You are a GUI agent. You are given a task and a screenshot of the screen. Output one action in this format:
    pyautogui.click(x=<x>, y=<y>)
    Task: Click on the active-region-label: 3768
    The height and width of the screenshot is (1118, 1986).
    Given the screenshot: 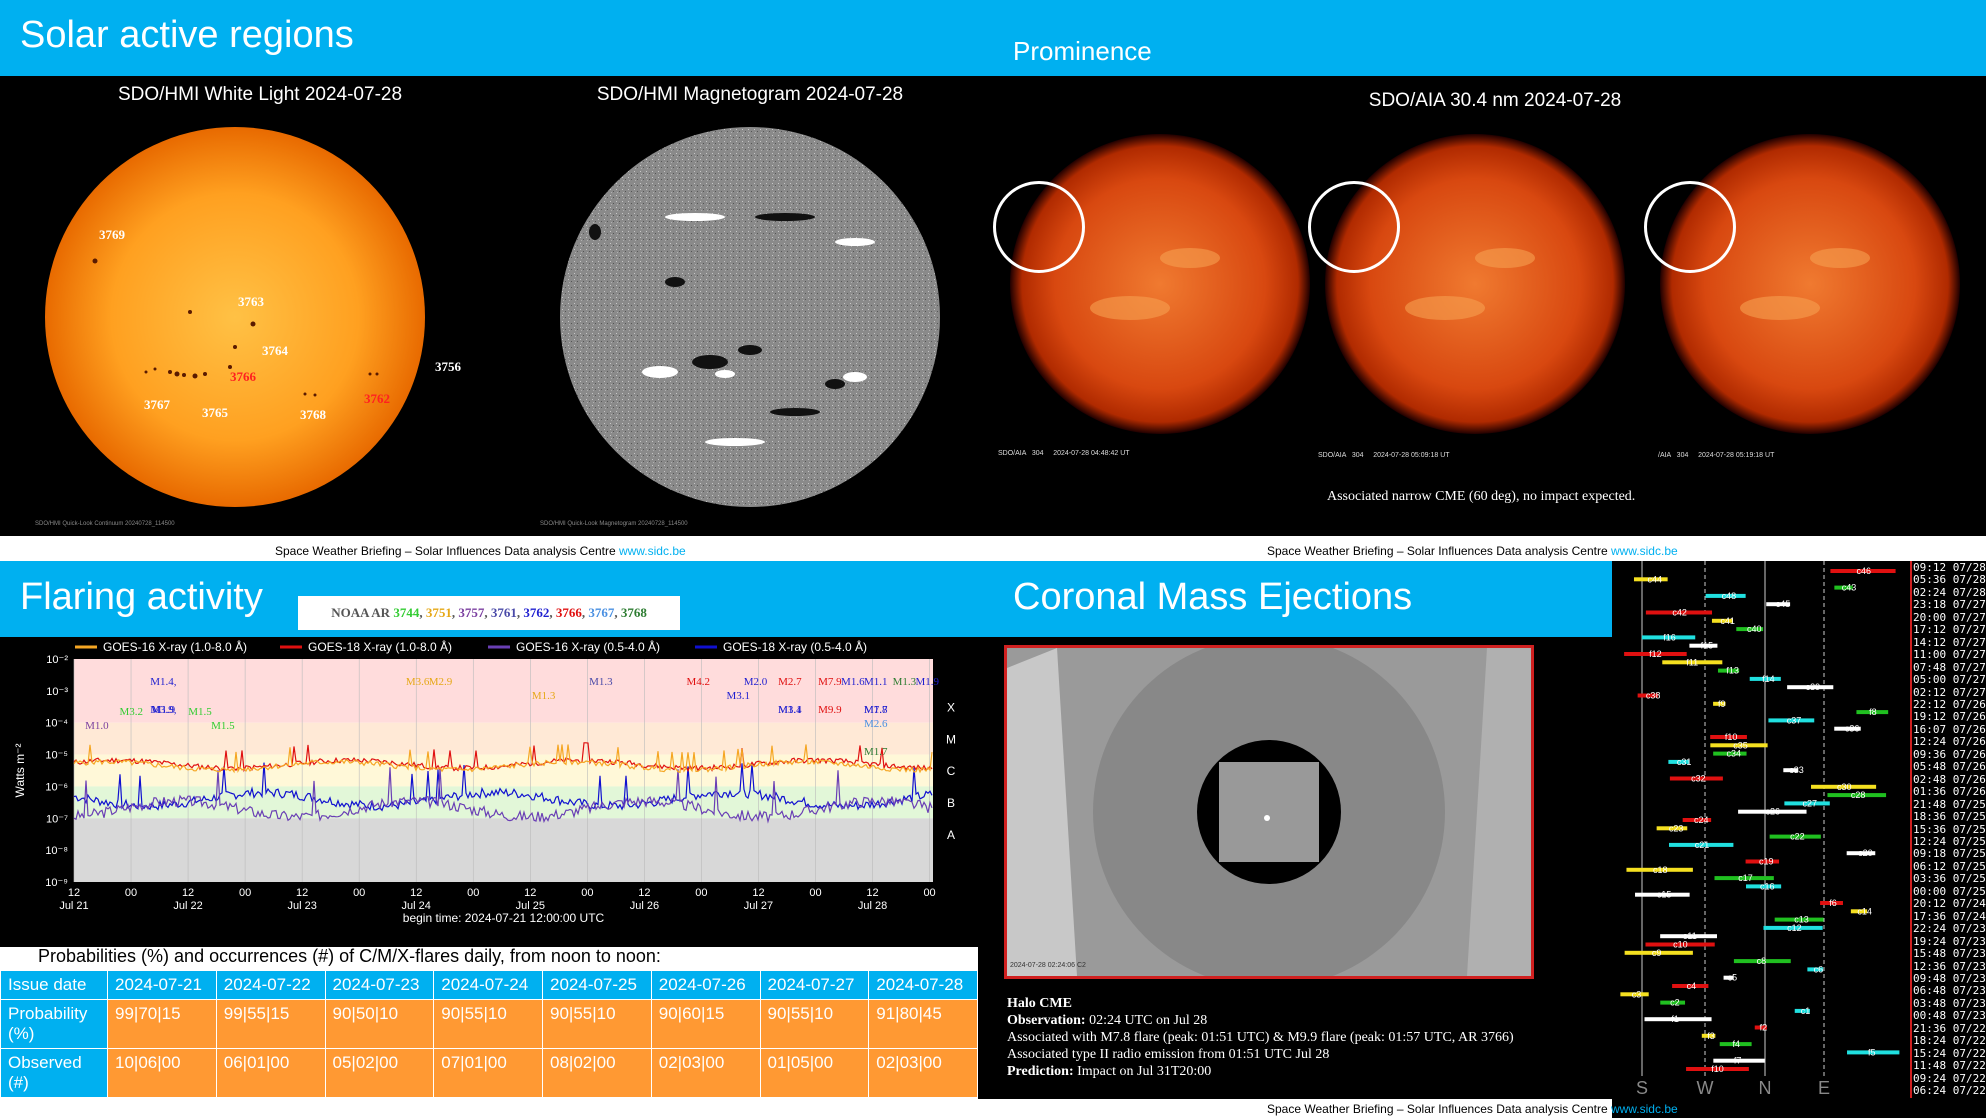 What is the action you would take?
    pyautogui.click(x=313, y=414)
    